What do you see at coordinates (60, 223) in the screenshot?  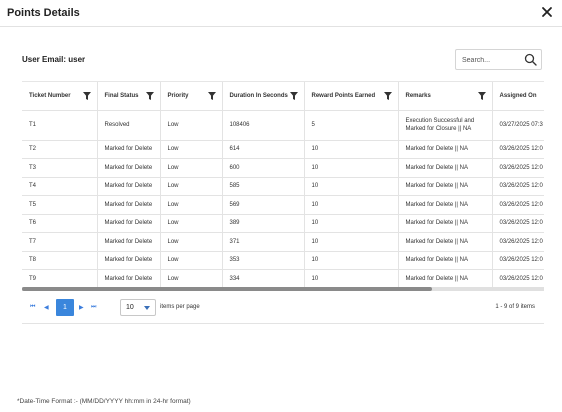 I see `cell-ticket-number: T6` at bounding box center [60, 223].